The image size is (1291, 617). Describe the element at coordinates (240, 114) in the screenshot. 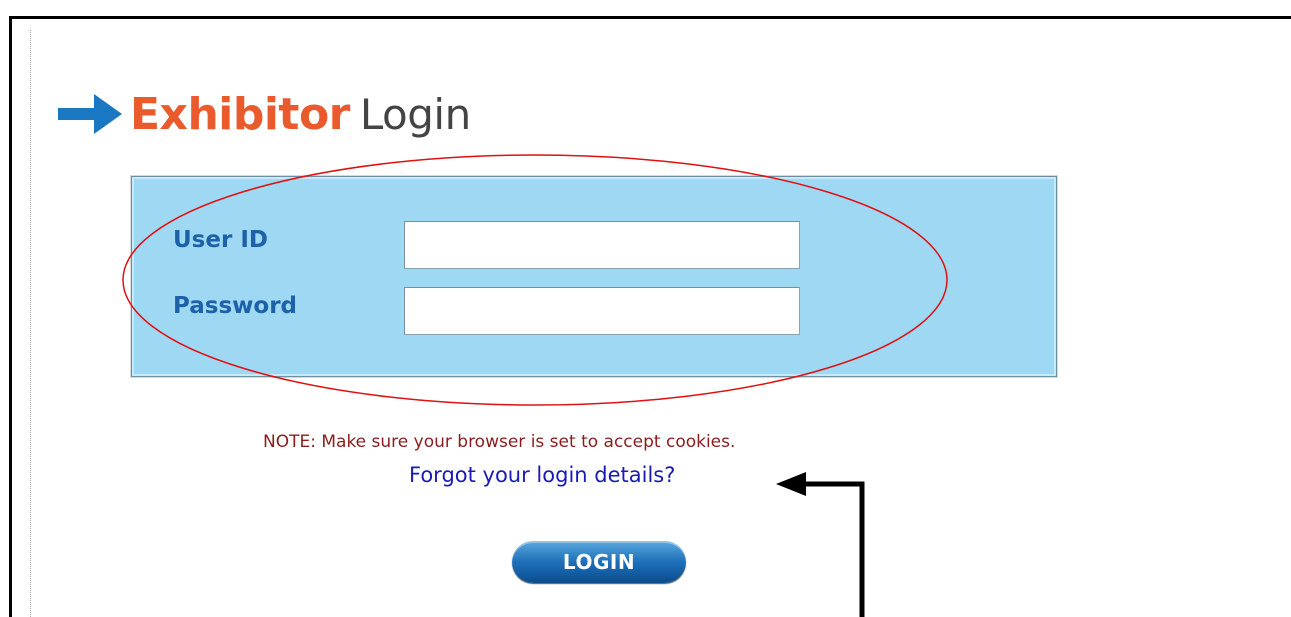

I see `page-title-accent: Exhibitor` at that location.